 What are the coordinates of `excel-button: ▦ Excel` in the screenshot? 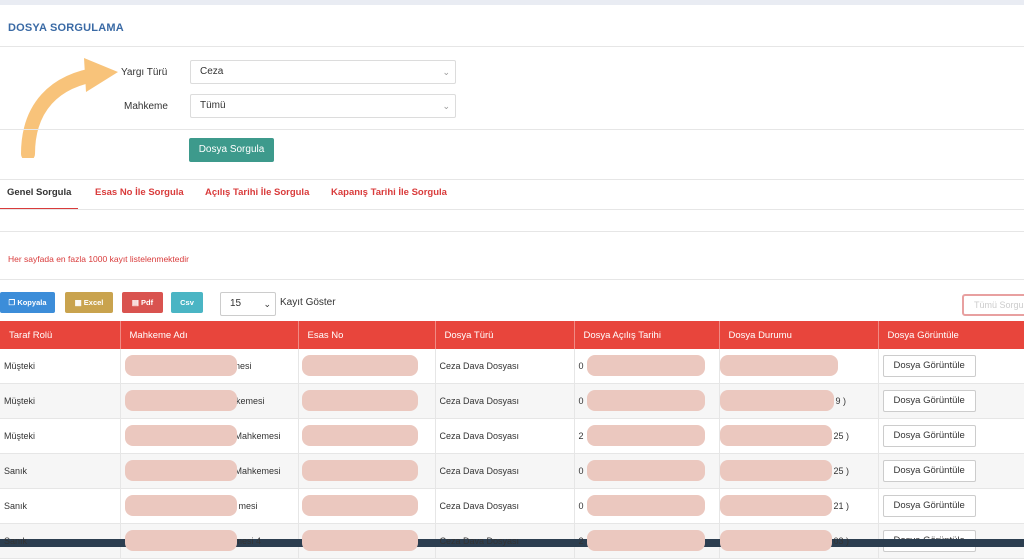 It's located at (89, 302).